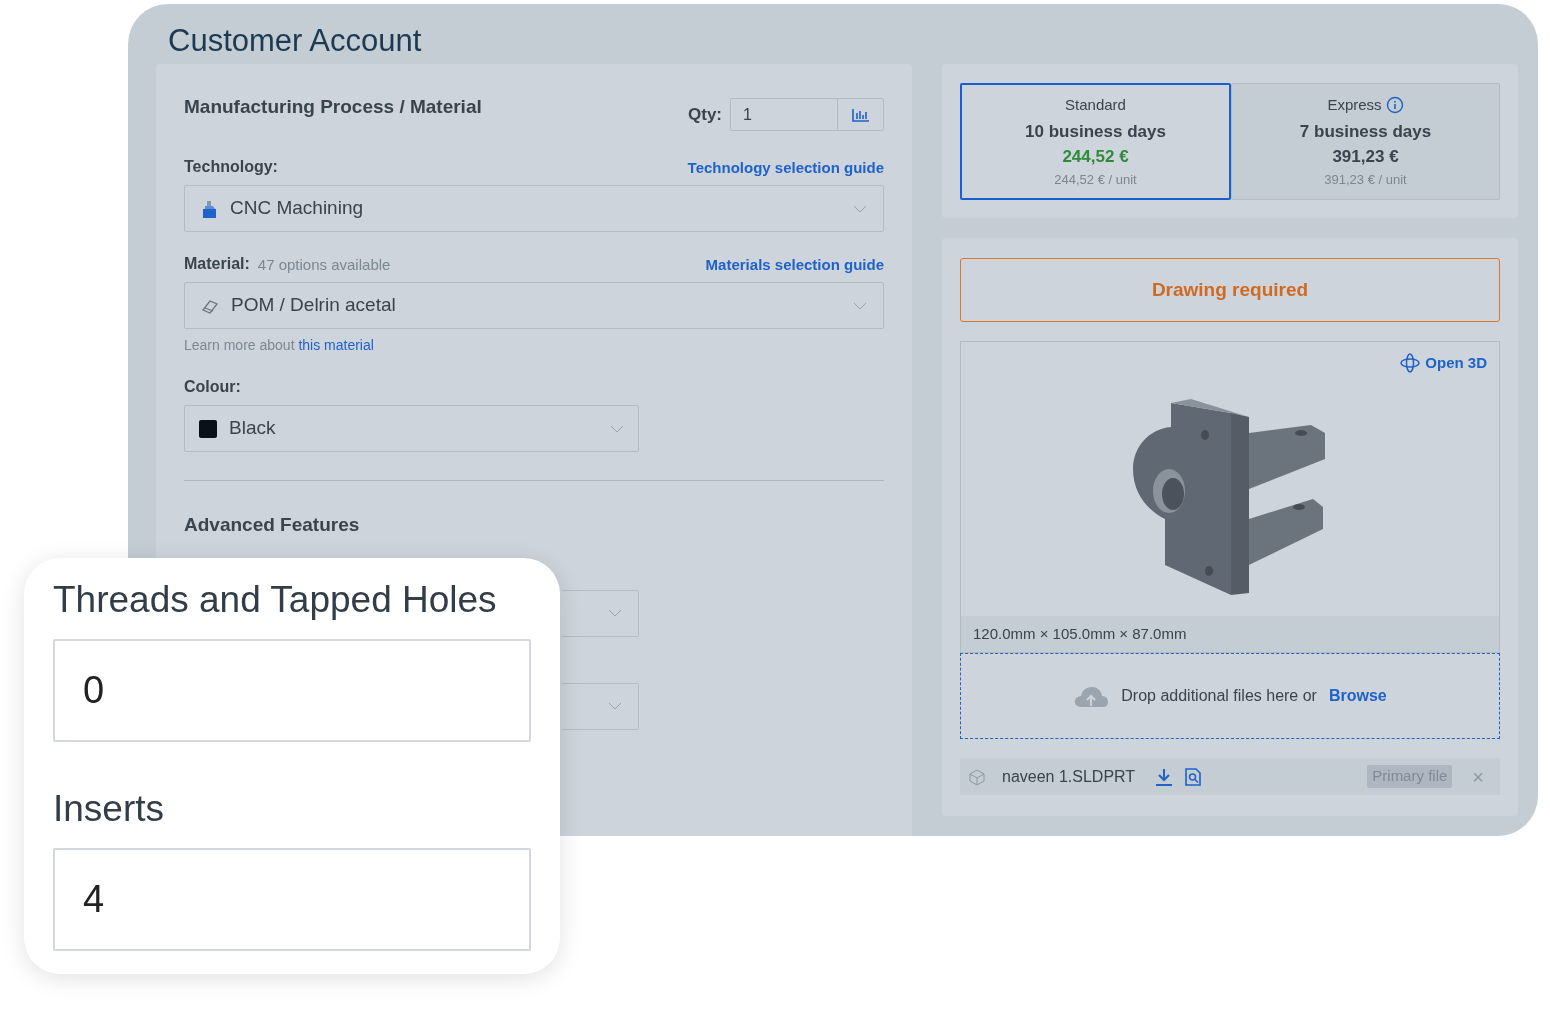 The image size is (1550, 1014). What do you see at coordinates (279, 345) in the screenshot?
I see `learn-more-text: Learn more about this material` at bounding box center [279, 345].